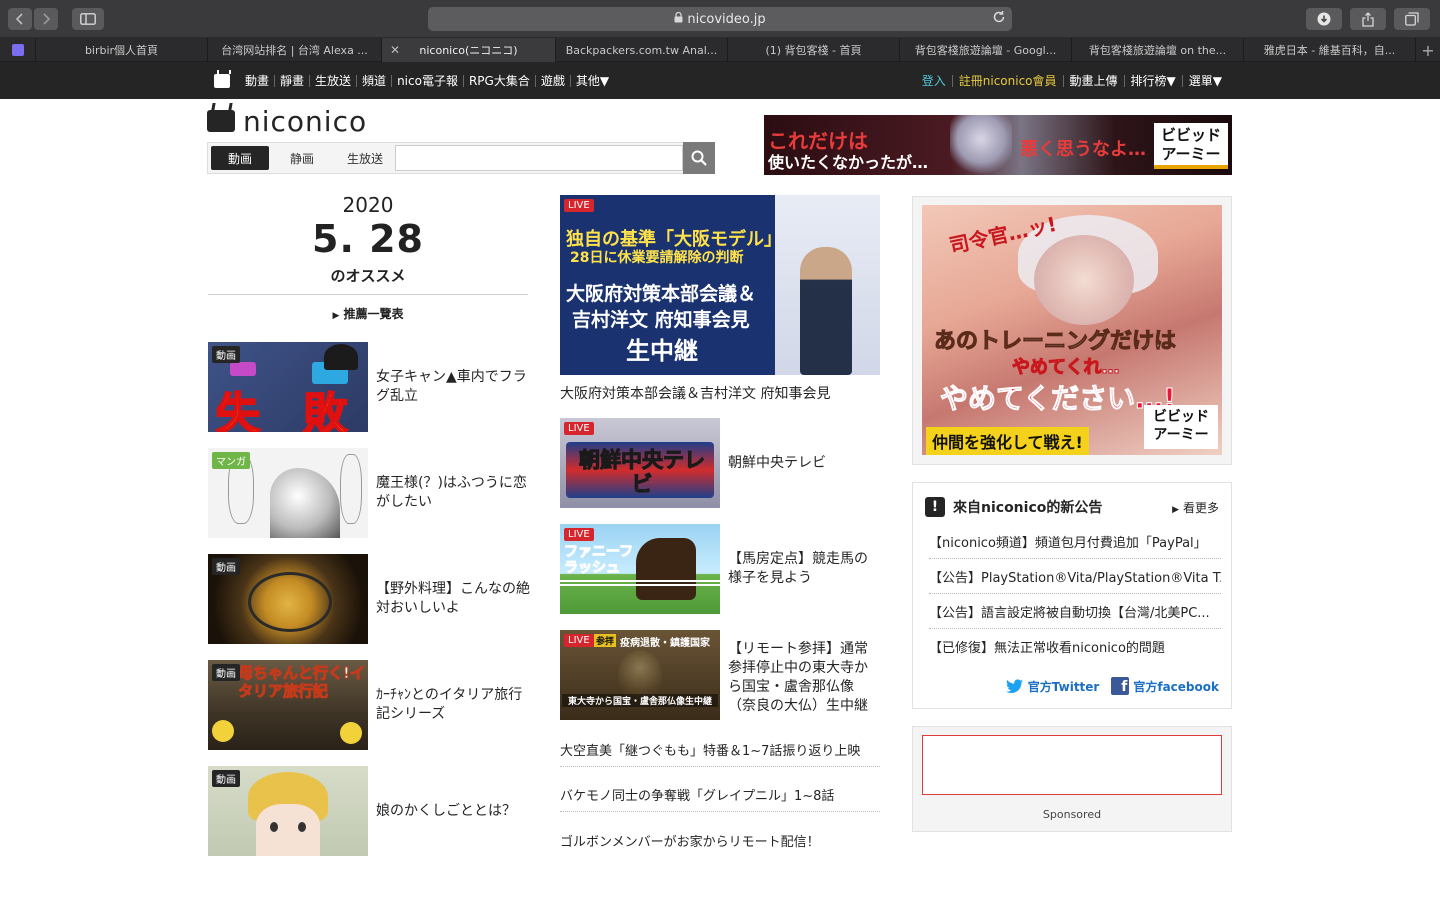  I want to click on recommend-title: 魔王様(？)はふつうに恋がしたい, so click(453, 493).